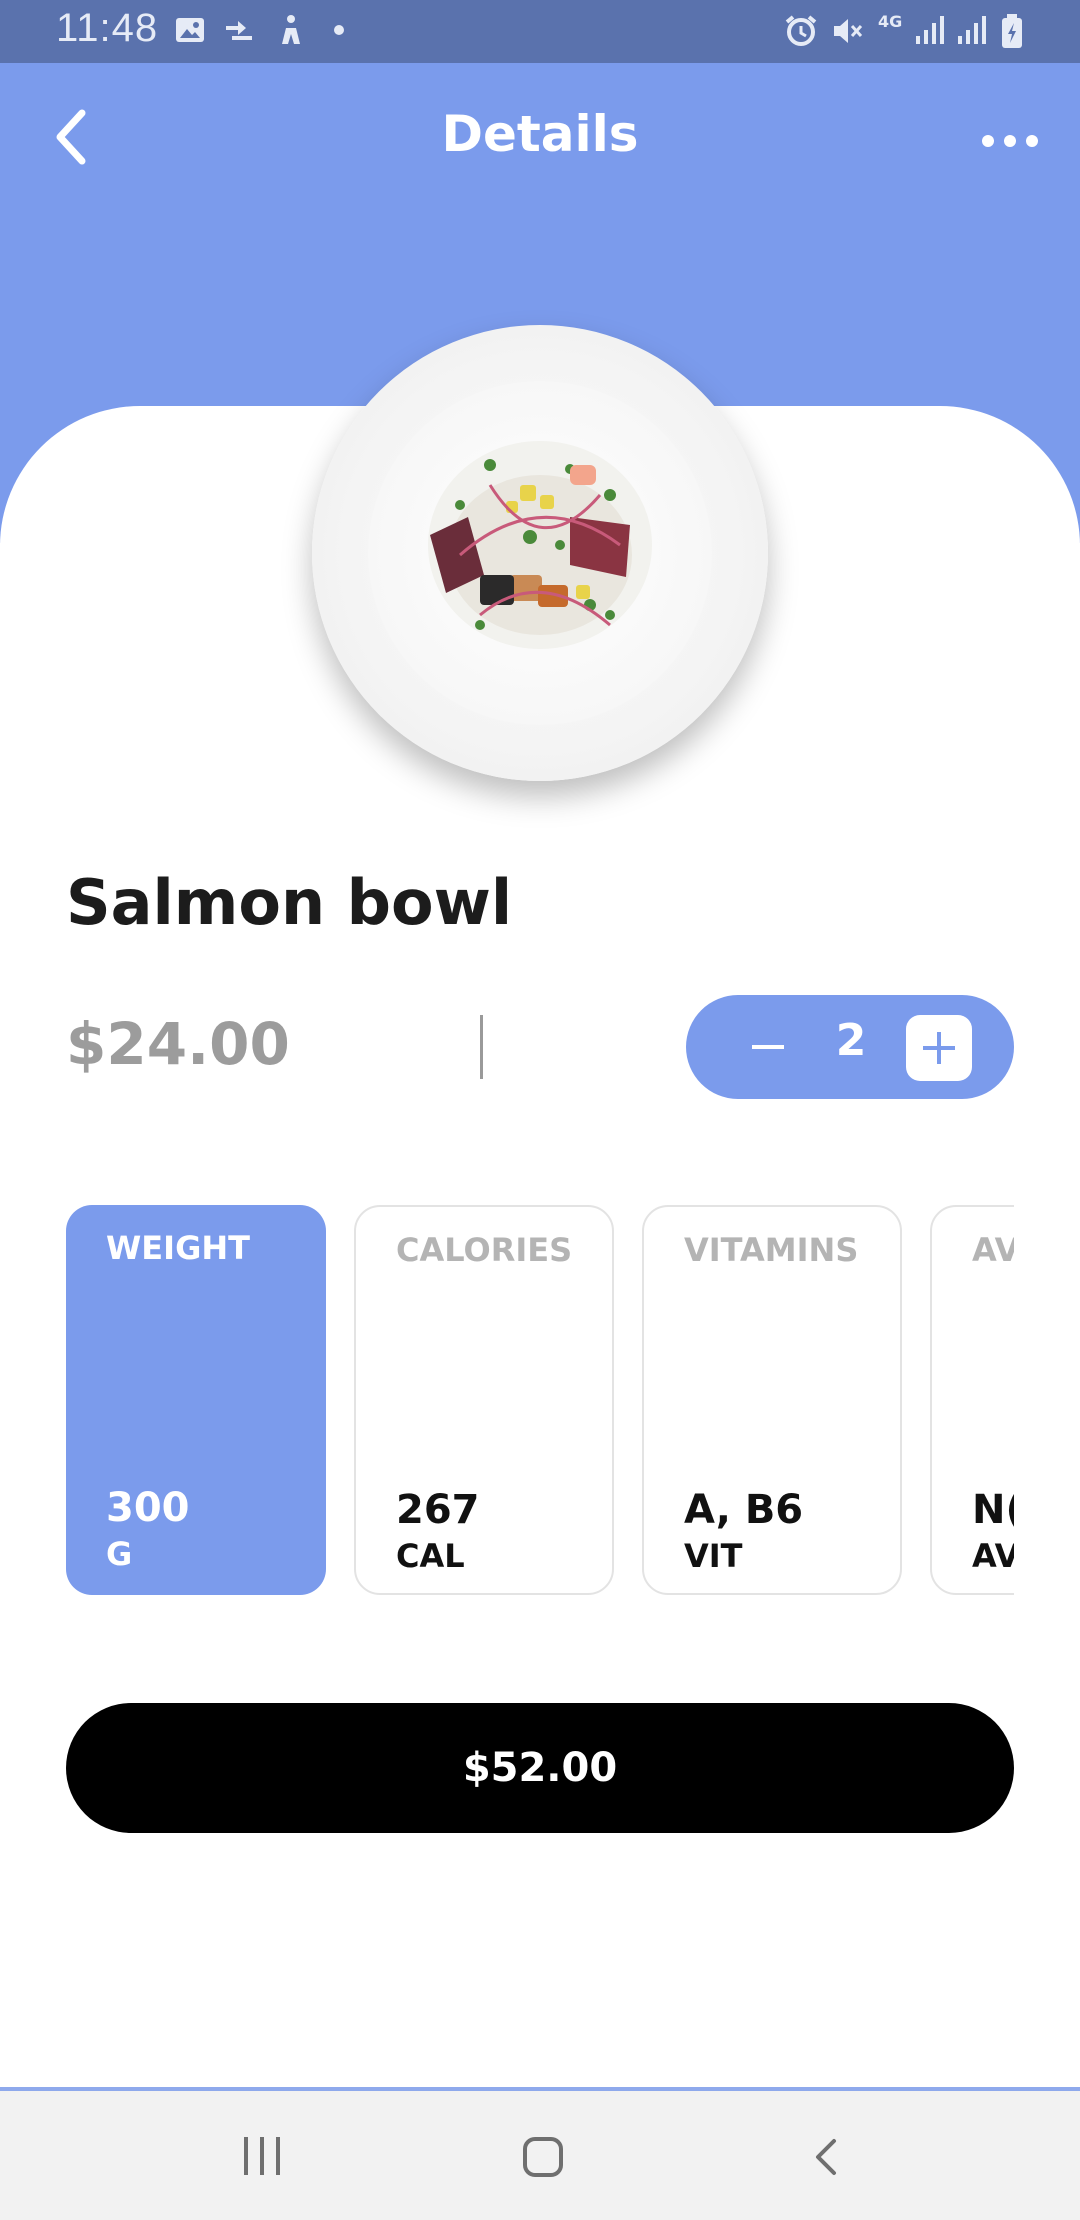  I want to click on divider, so click(481, 1047).